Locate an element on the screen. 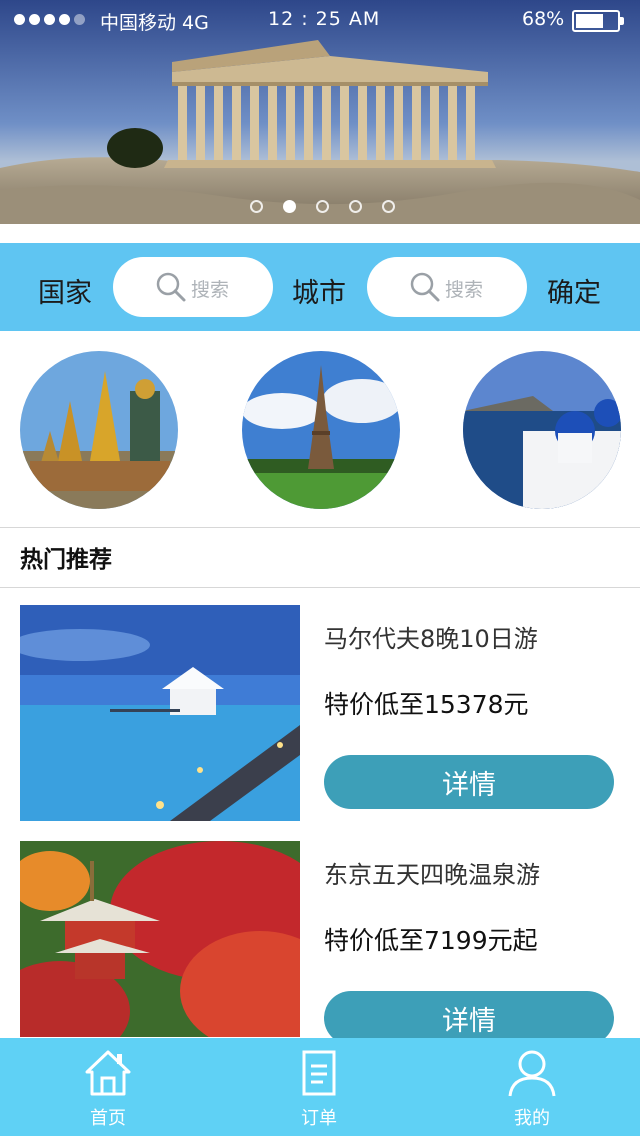 The image size is (640, 1136). tab-orders: 订单 is located at coordinates (319, 1087).